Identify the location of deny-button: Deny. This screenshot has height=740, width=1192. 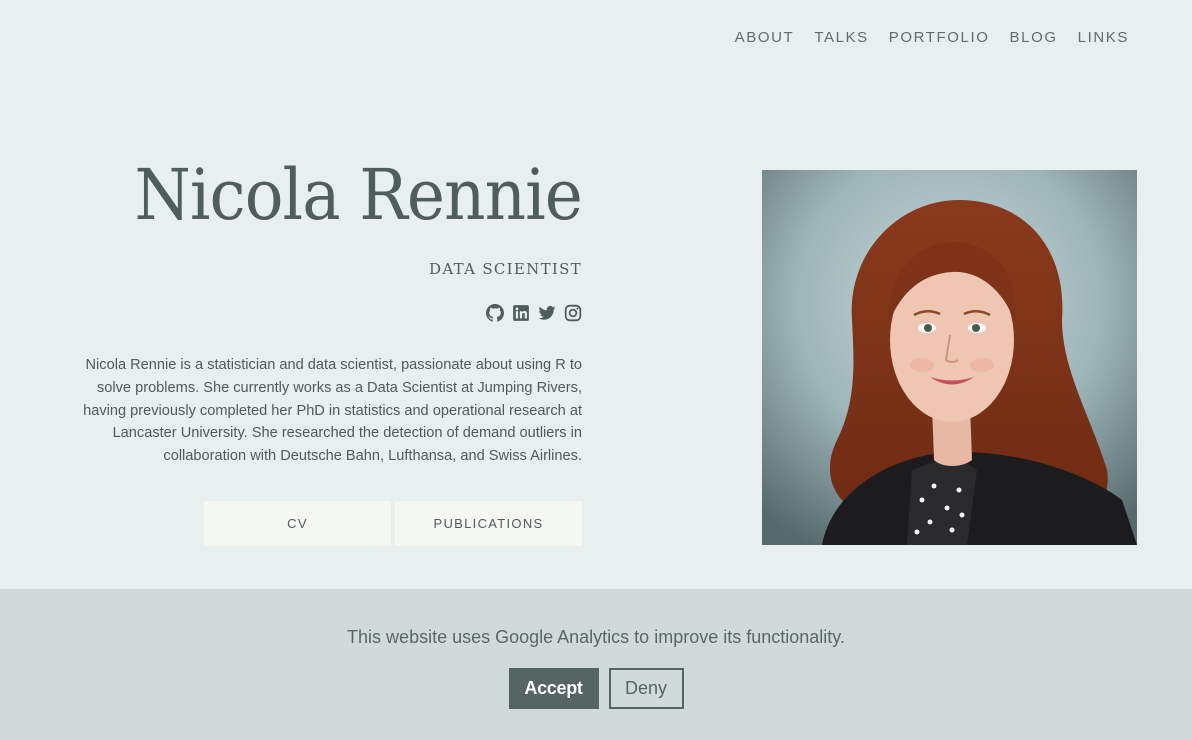
(646, 688).